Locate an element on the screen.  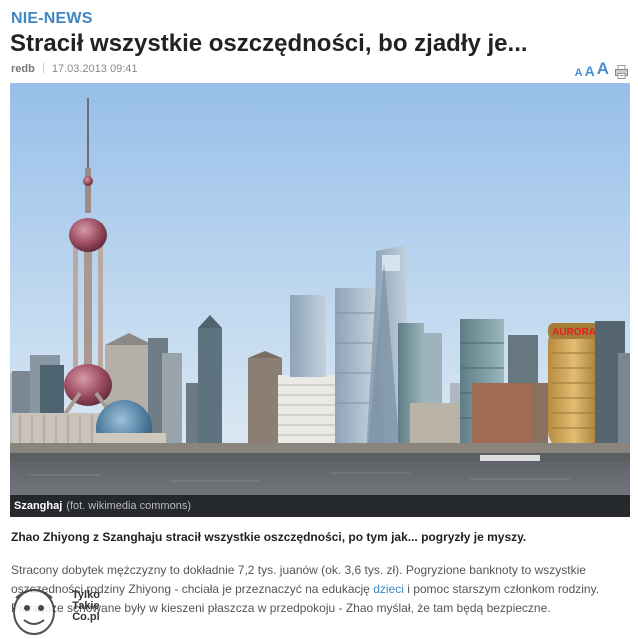
photo-place: Szanghaj is located at coordinates (38, 506).